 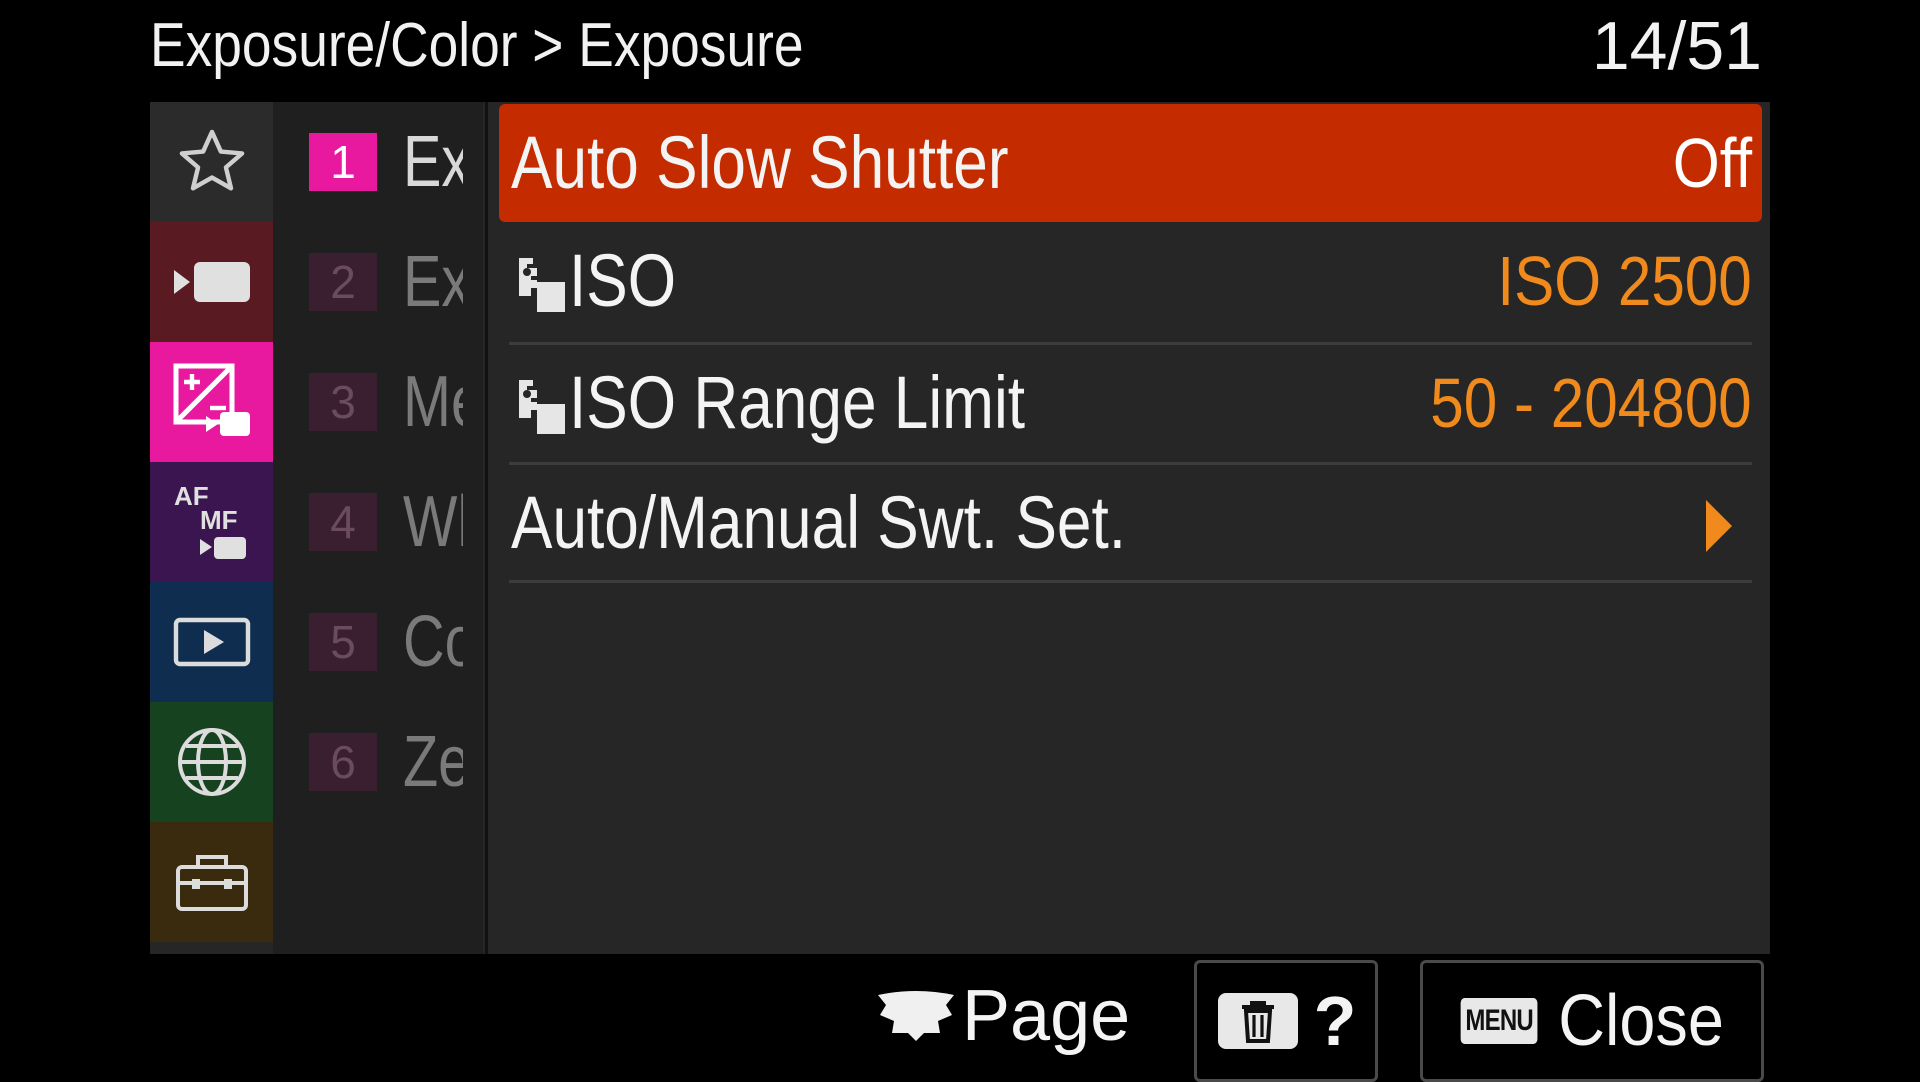 What do you see at coordinates (623, 280) in the screenshot?
I see `menu-item-label: ISO` at bounding box center [623, 280].